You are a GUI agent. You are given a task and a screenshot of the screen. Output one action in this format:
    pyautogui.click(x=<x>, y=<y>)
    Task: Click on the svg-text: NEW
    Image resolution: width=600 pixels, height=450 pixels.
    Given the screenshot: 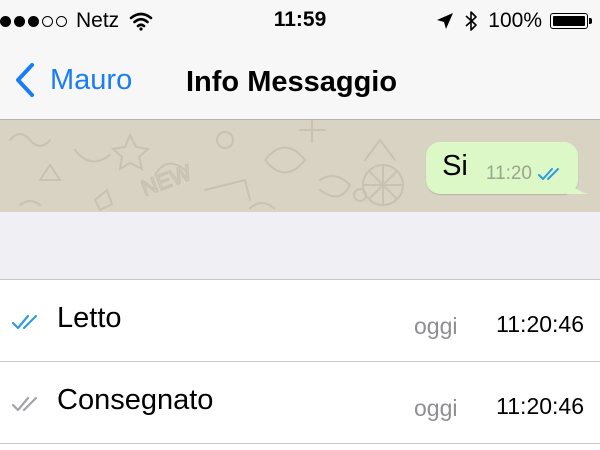 What is the action you would take?
    pyautogui.click(x=166, y=180)
    